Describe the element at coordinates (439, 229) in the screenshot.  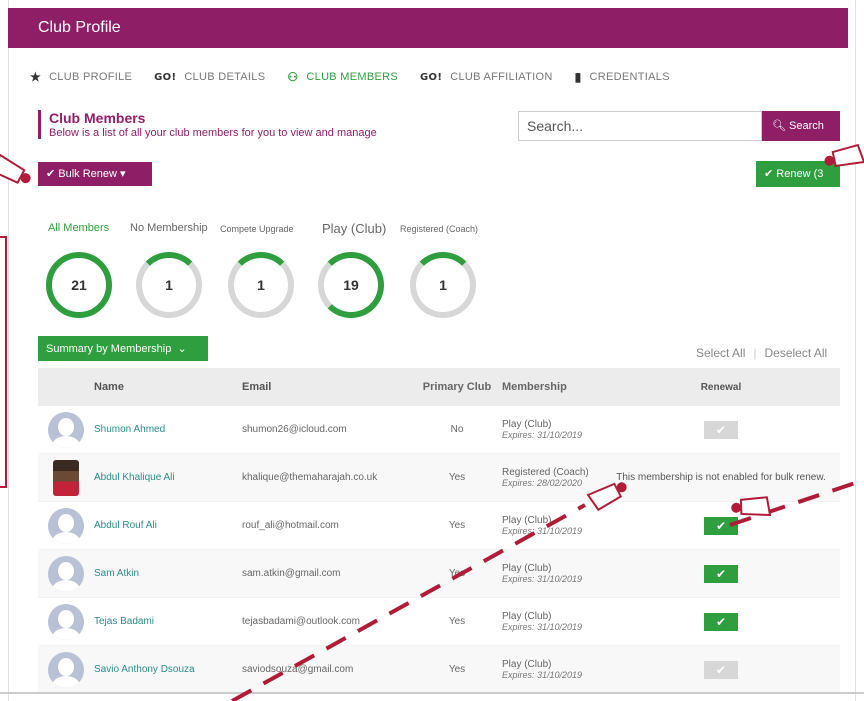
I see `filter-label-registered-coach: Registered (Coach)` at that location.